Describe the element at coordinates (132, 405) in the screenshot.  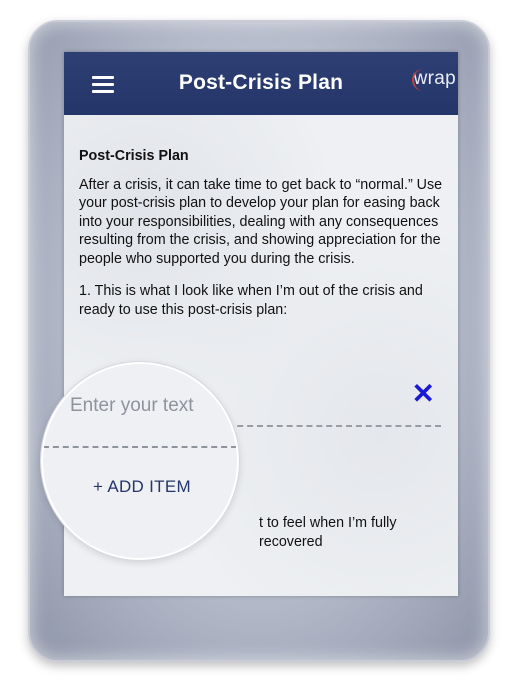
I see `magnified-placeholder: Enter your text` at that location.